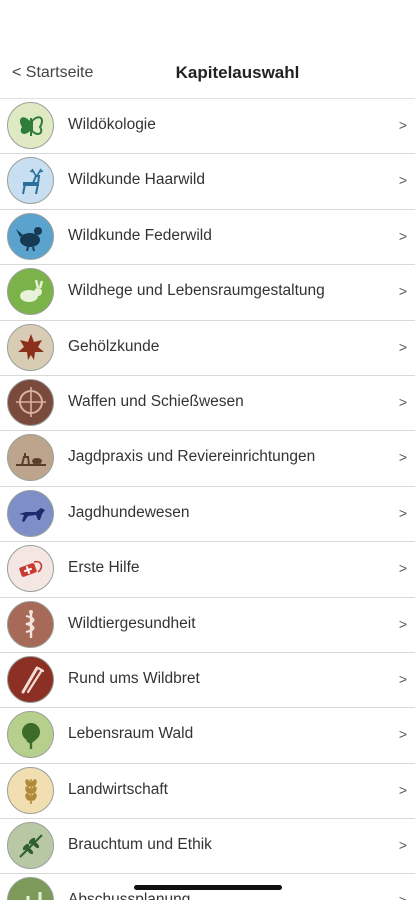 The image size is (415, 900). What do you see at coordinates (30, 236) in the screenshot?
I see `grouse-icon` at bounding box center [30, 236].